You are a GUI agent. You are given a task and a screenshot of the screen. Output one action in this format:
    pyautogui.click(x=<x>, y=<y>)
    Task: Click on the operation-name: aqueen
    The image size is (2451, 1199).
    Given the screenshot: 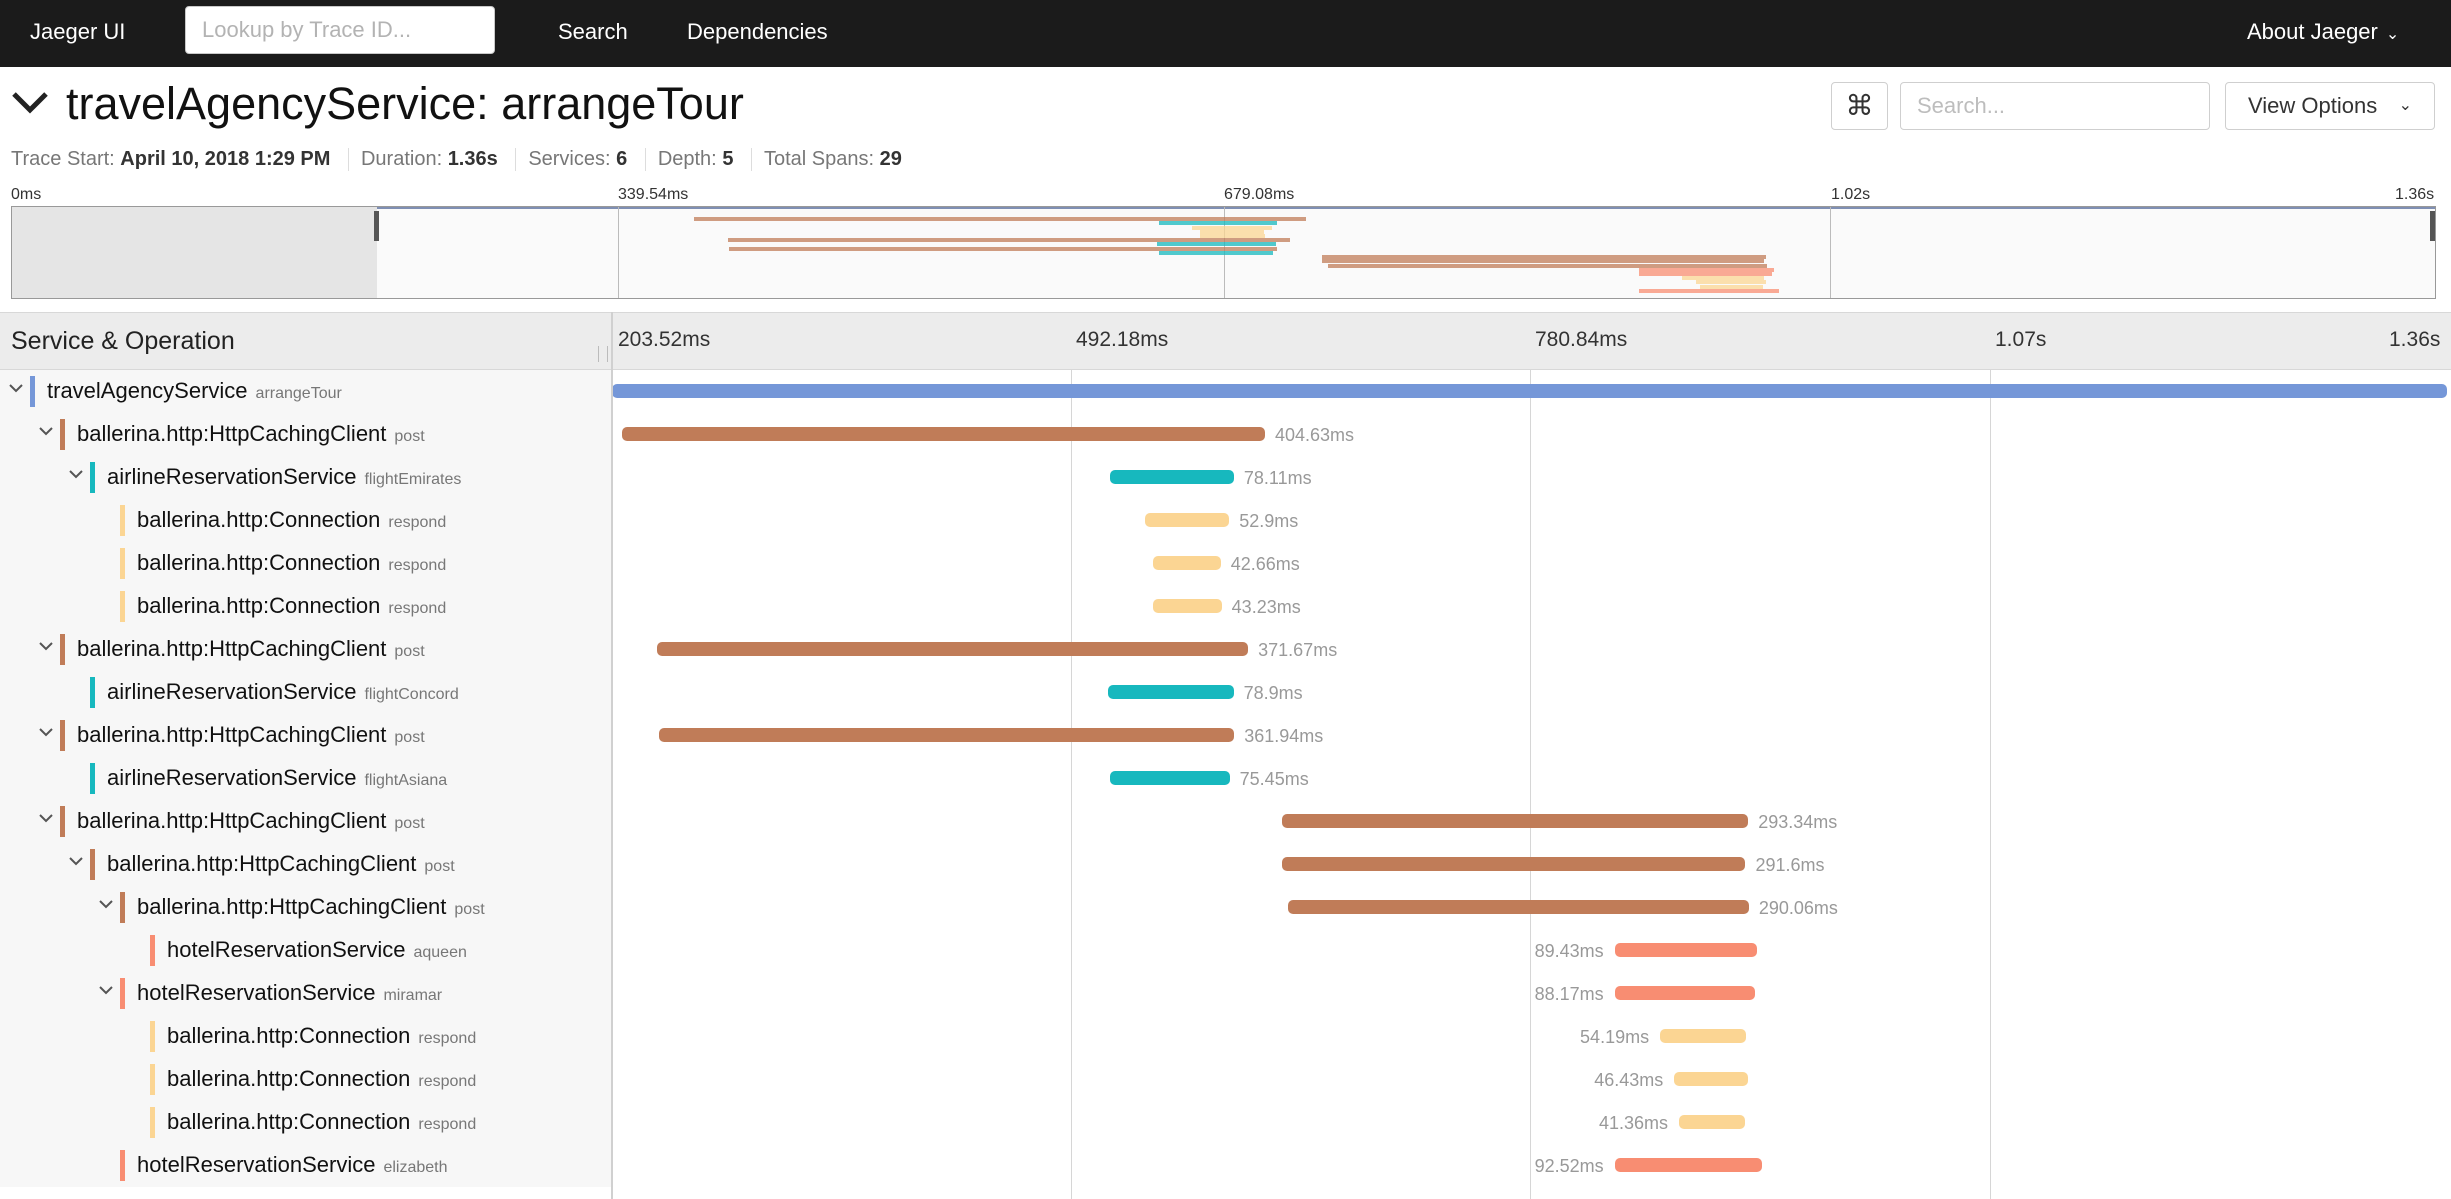 What is the action you would take?
    pyautogui.click(x=440, y=952)
    